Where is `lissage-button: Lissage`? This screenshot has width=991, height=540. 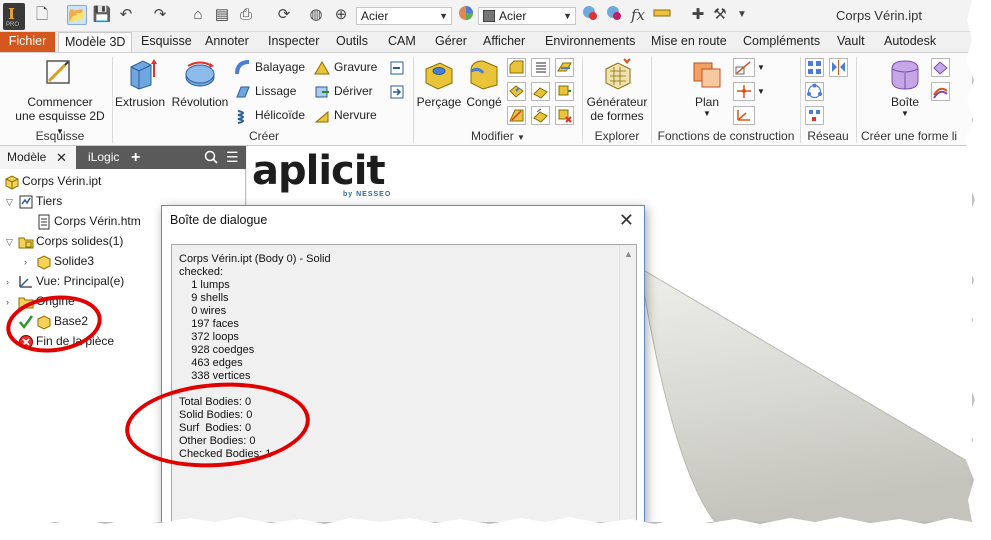 lissage-button: Lissage is located at coordinates (265, 91).